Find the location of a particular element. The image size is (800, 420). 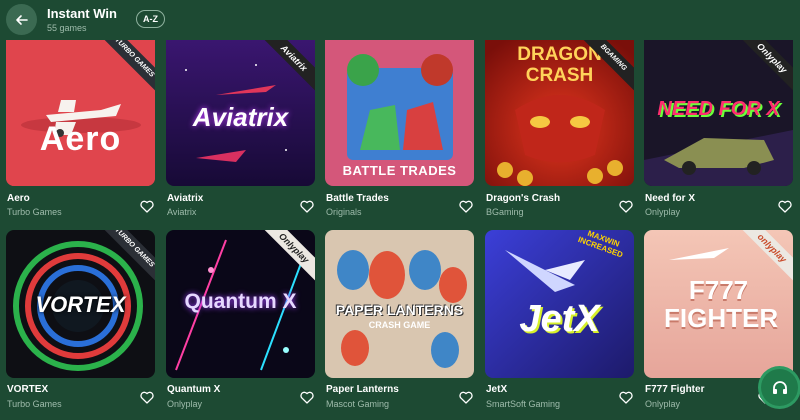

game-provider: BGaming is located at coordinates (505, 212).